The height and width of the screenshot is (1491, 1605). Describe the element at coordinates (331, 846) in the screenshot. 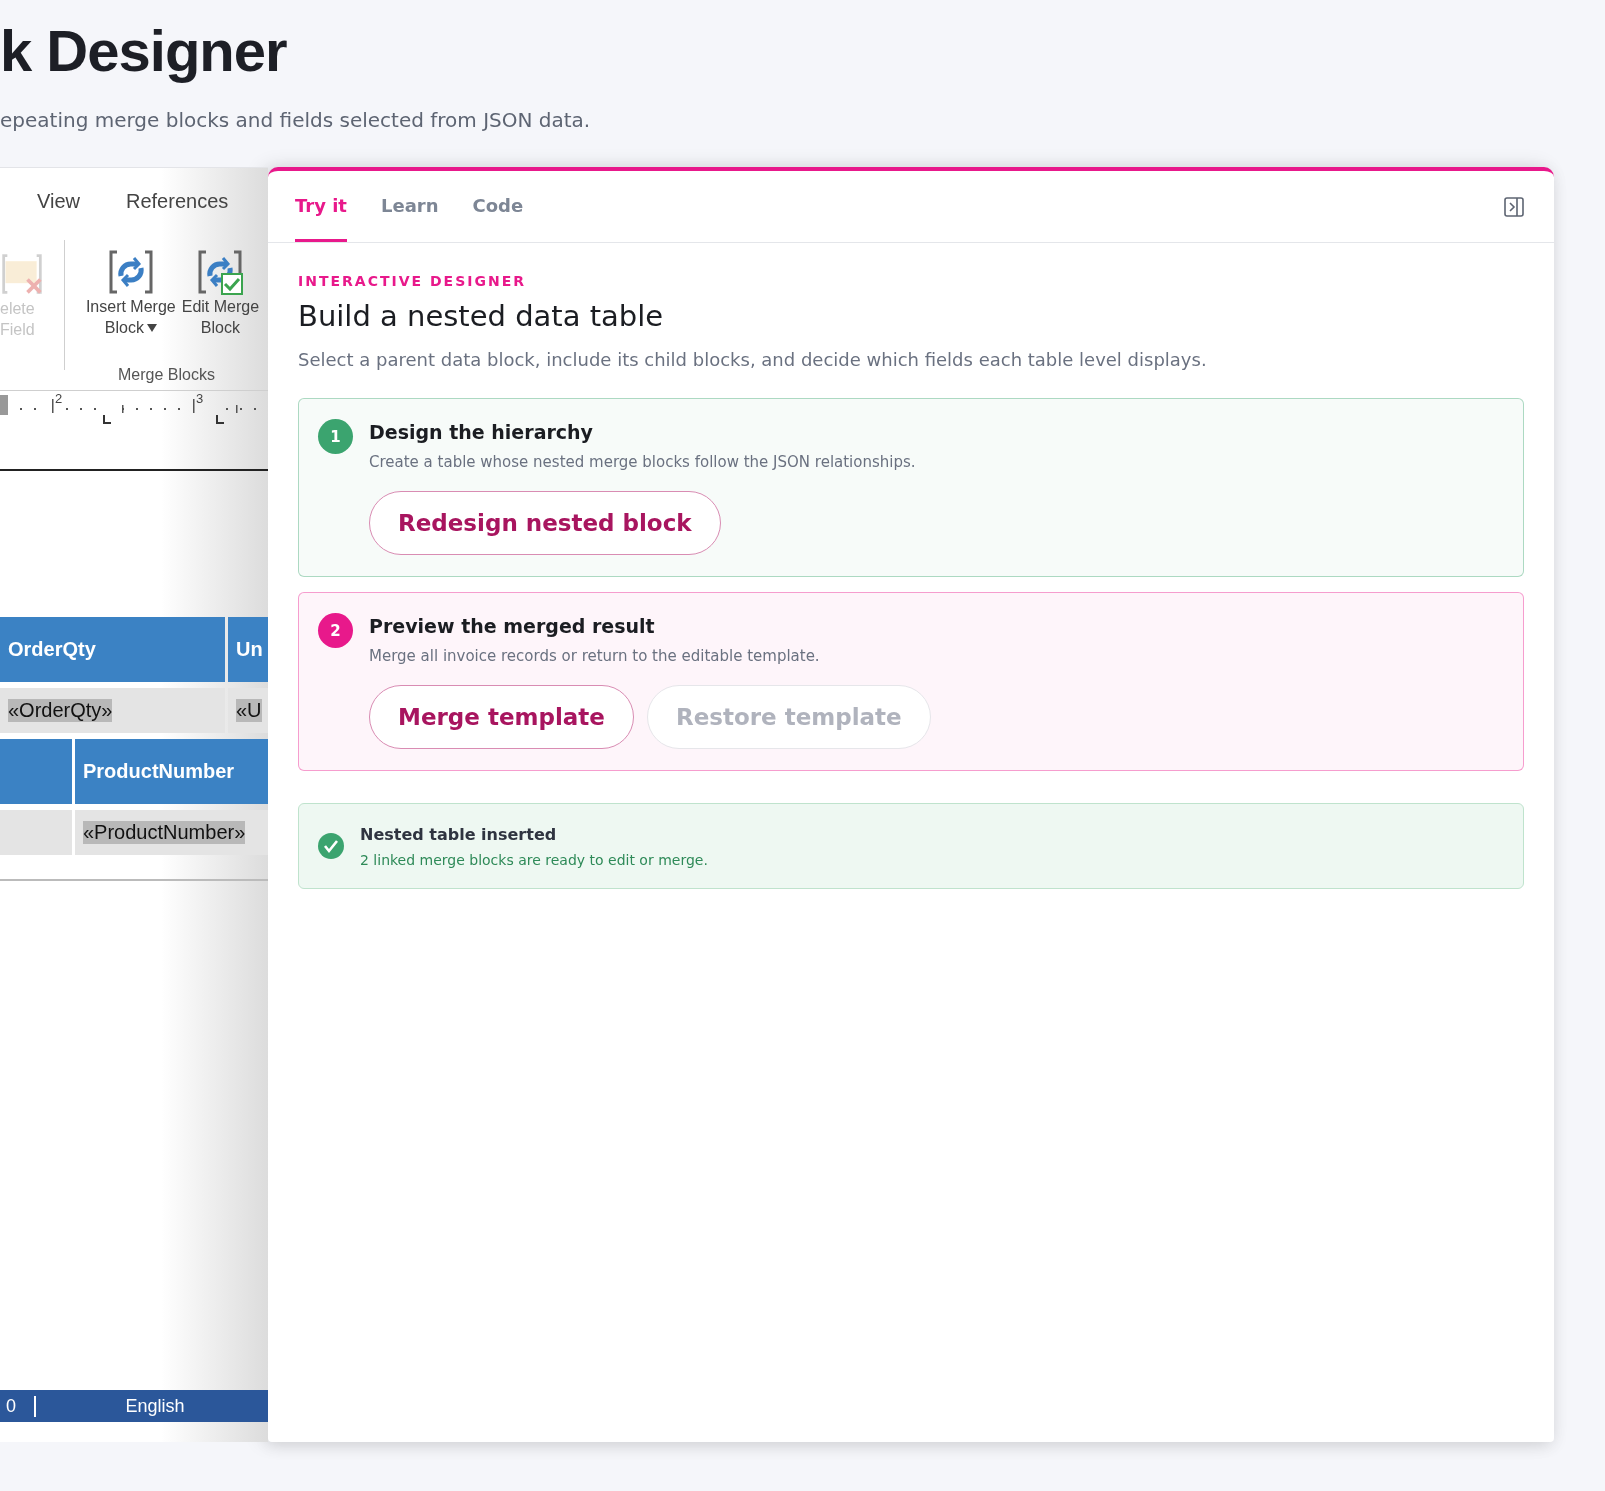

I see `check-circle-icon` at that location.